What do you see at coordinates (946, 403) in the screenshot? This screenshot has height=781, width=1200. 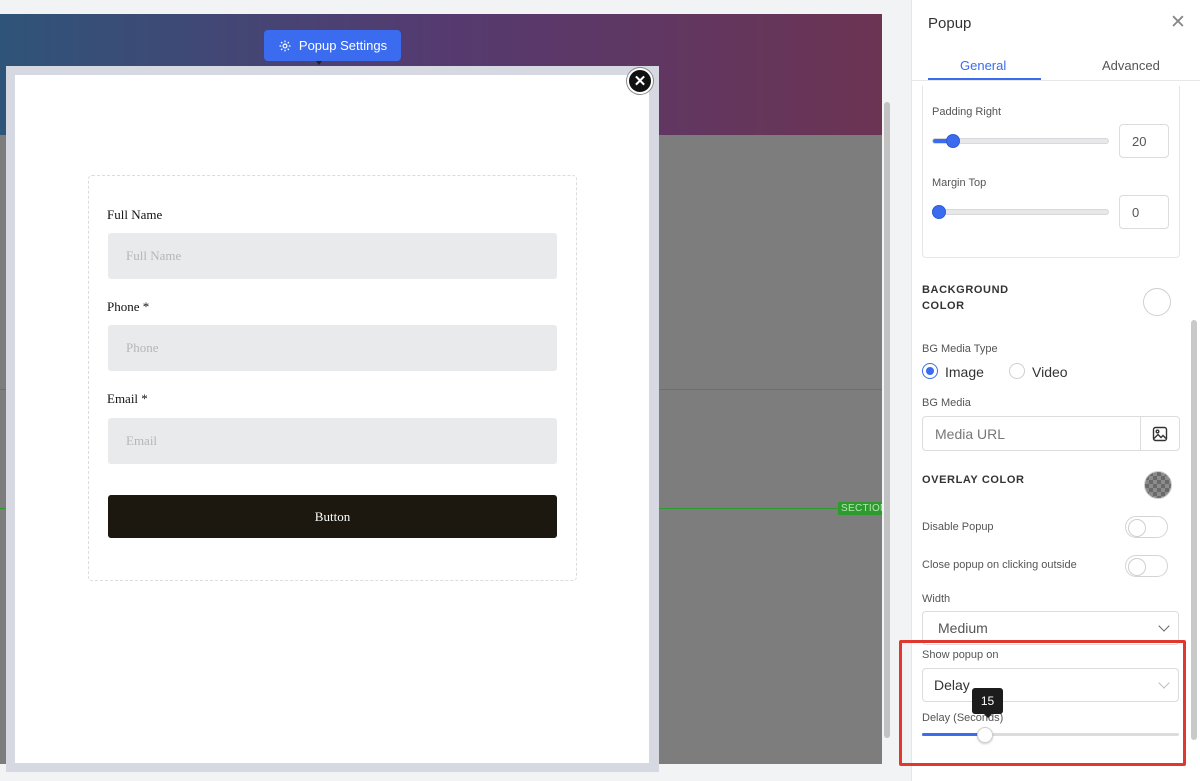 I see `bg-media-label: BG Media` at bounding box center [946, 403].